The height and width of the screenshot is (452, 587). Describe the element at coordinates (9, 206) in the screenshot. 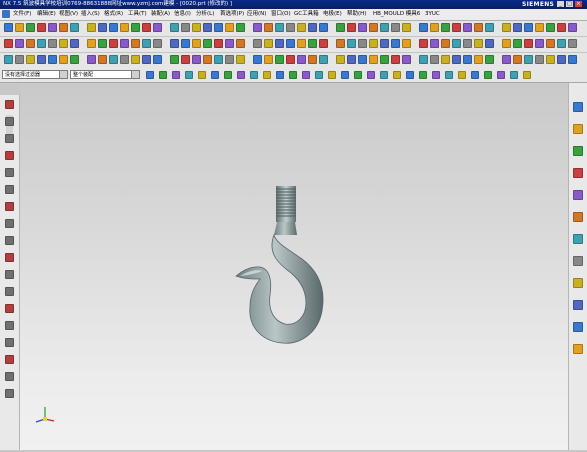

I see `chamfer-icon` at that location.